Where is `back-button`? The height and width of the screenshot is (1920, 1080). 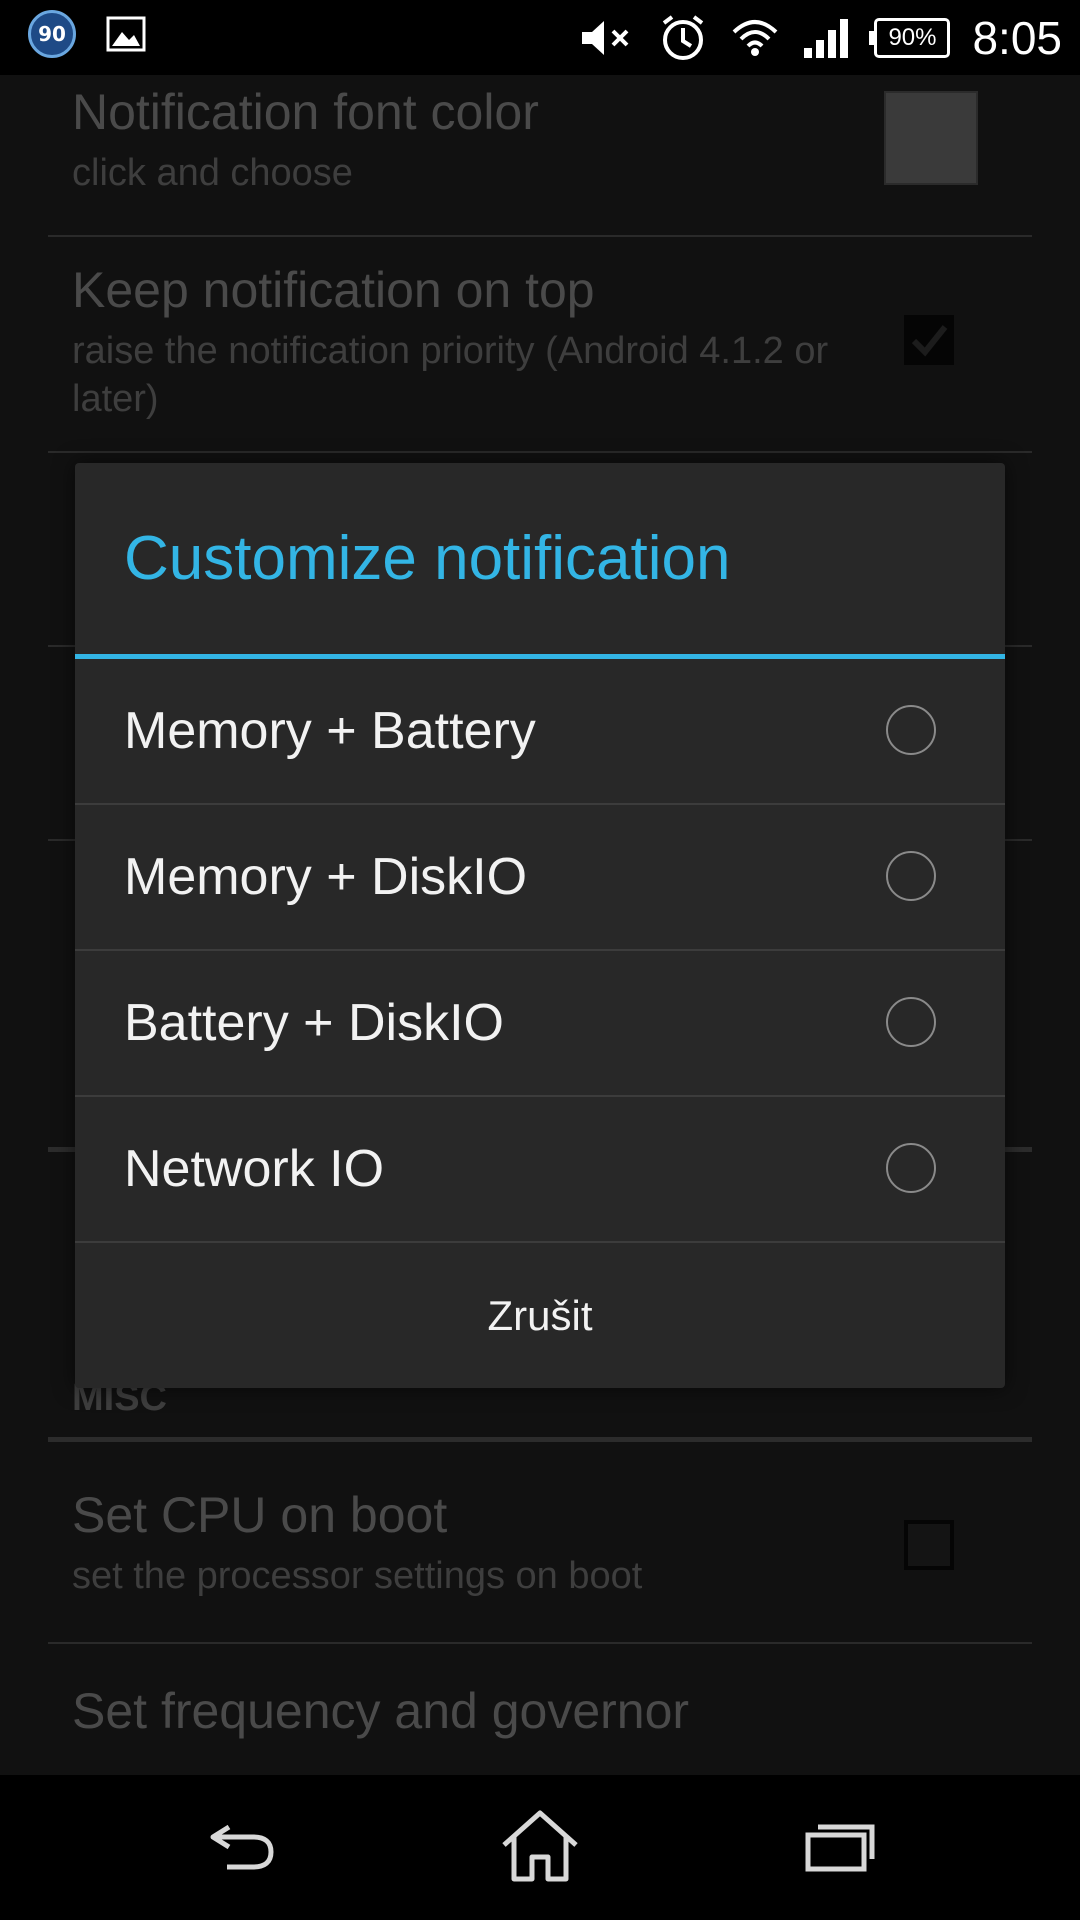
back-button is located at coordinates (241, 1845).